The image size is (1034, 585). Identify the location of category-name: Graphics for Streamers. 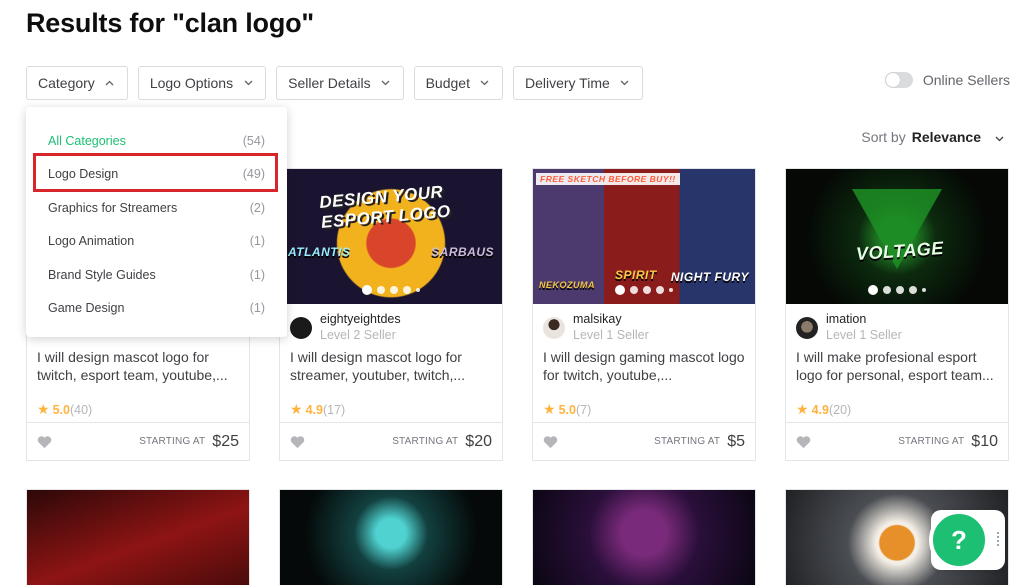
(113, 207).